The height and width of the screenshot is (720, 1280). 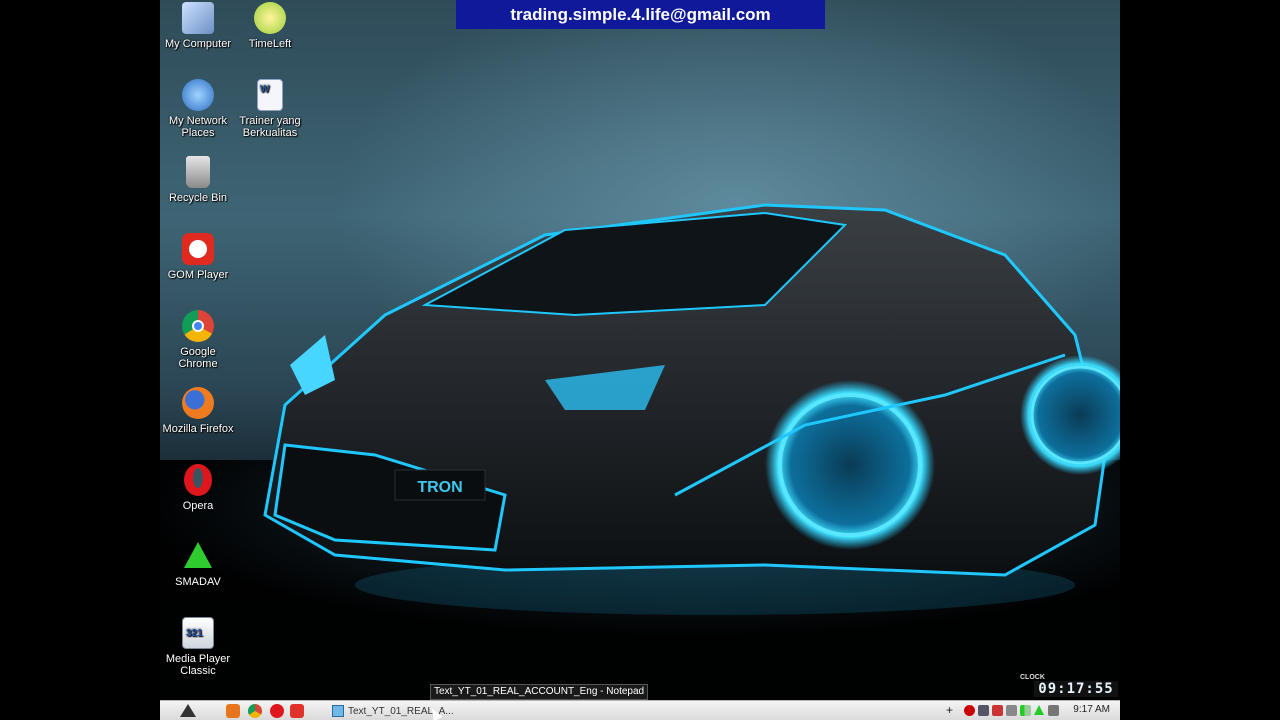 I want to click on desktop-icon-recycle-bin: Recycle Bin, so click(x=198, y=180).